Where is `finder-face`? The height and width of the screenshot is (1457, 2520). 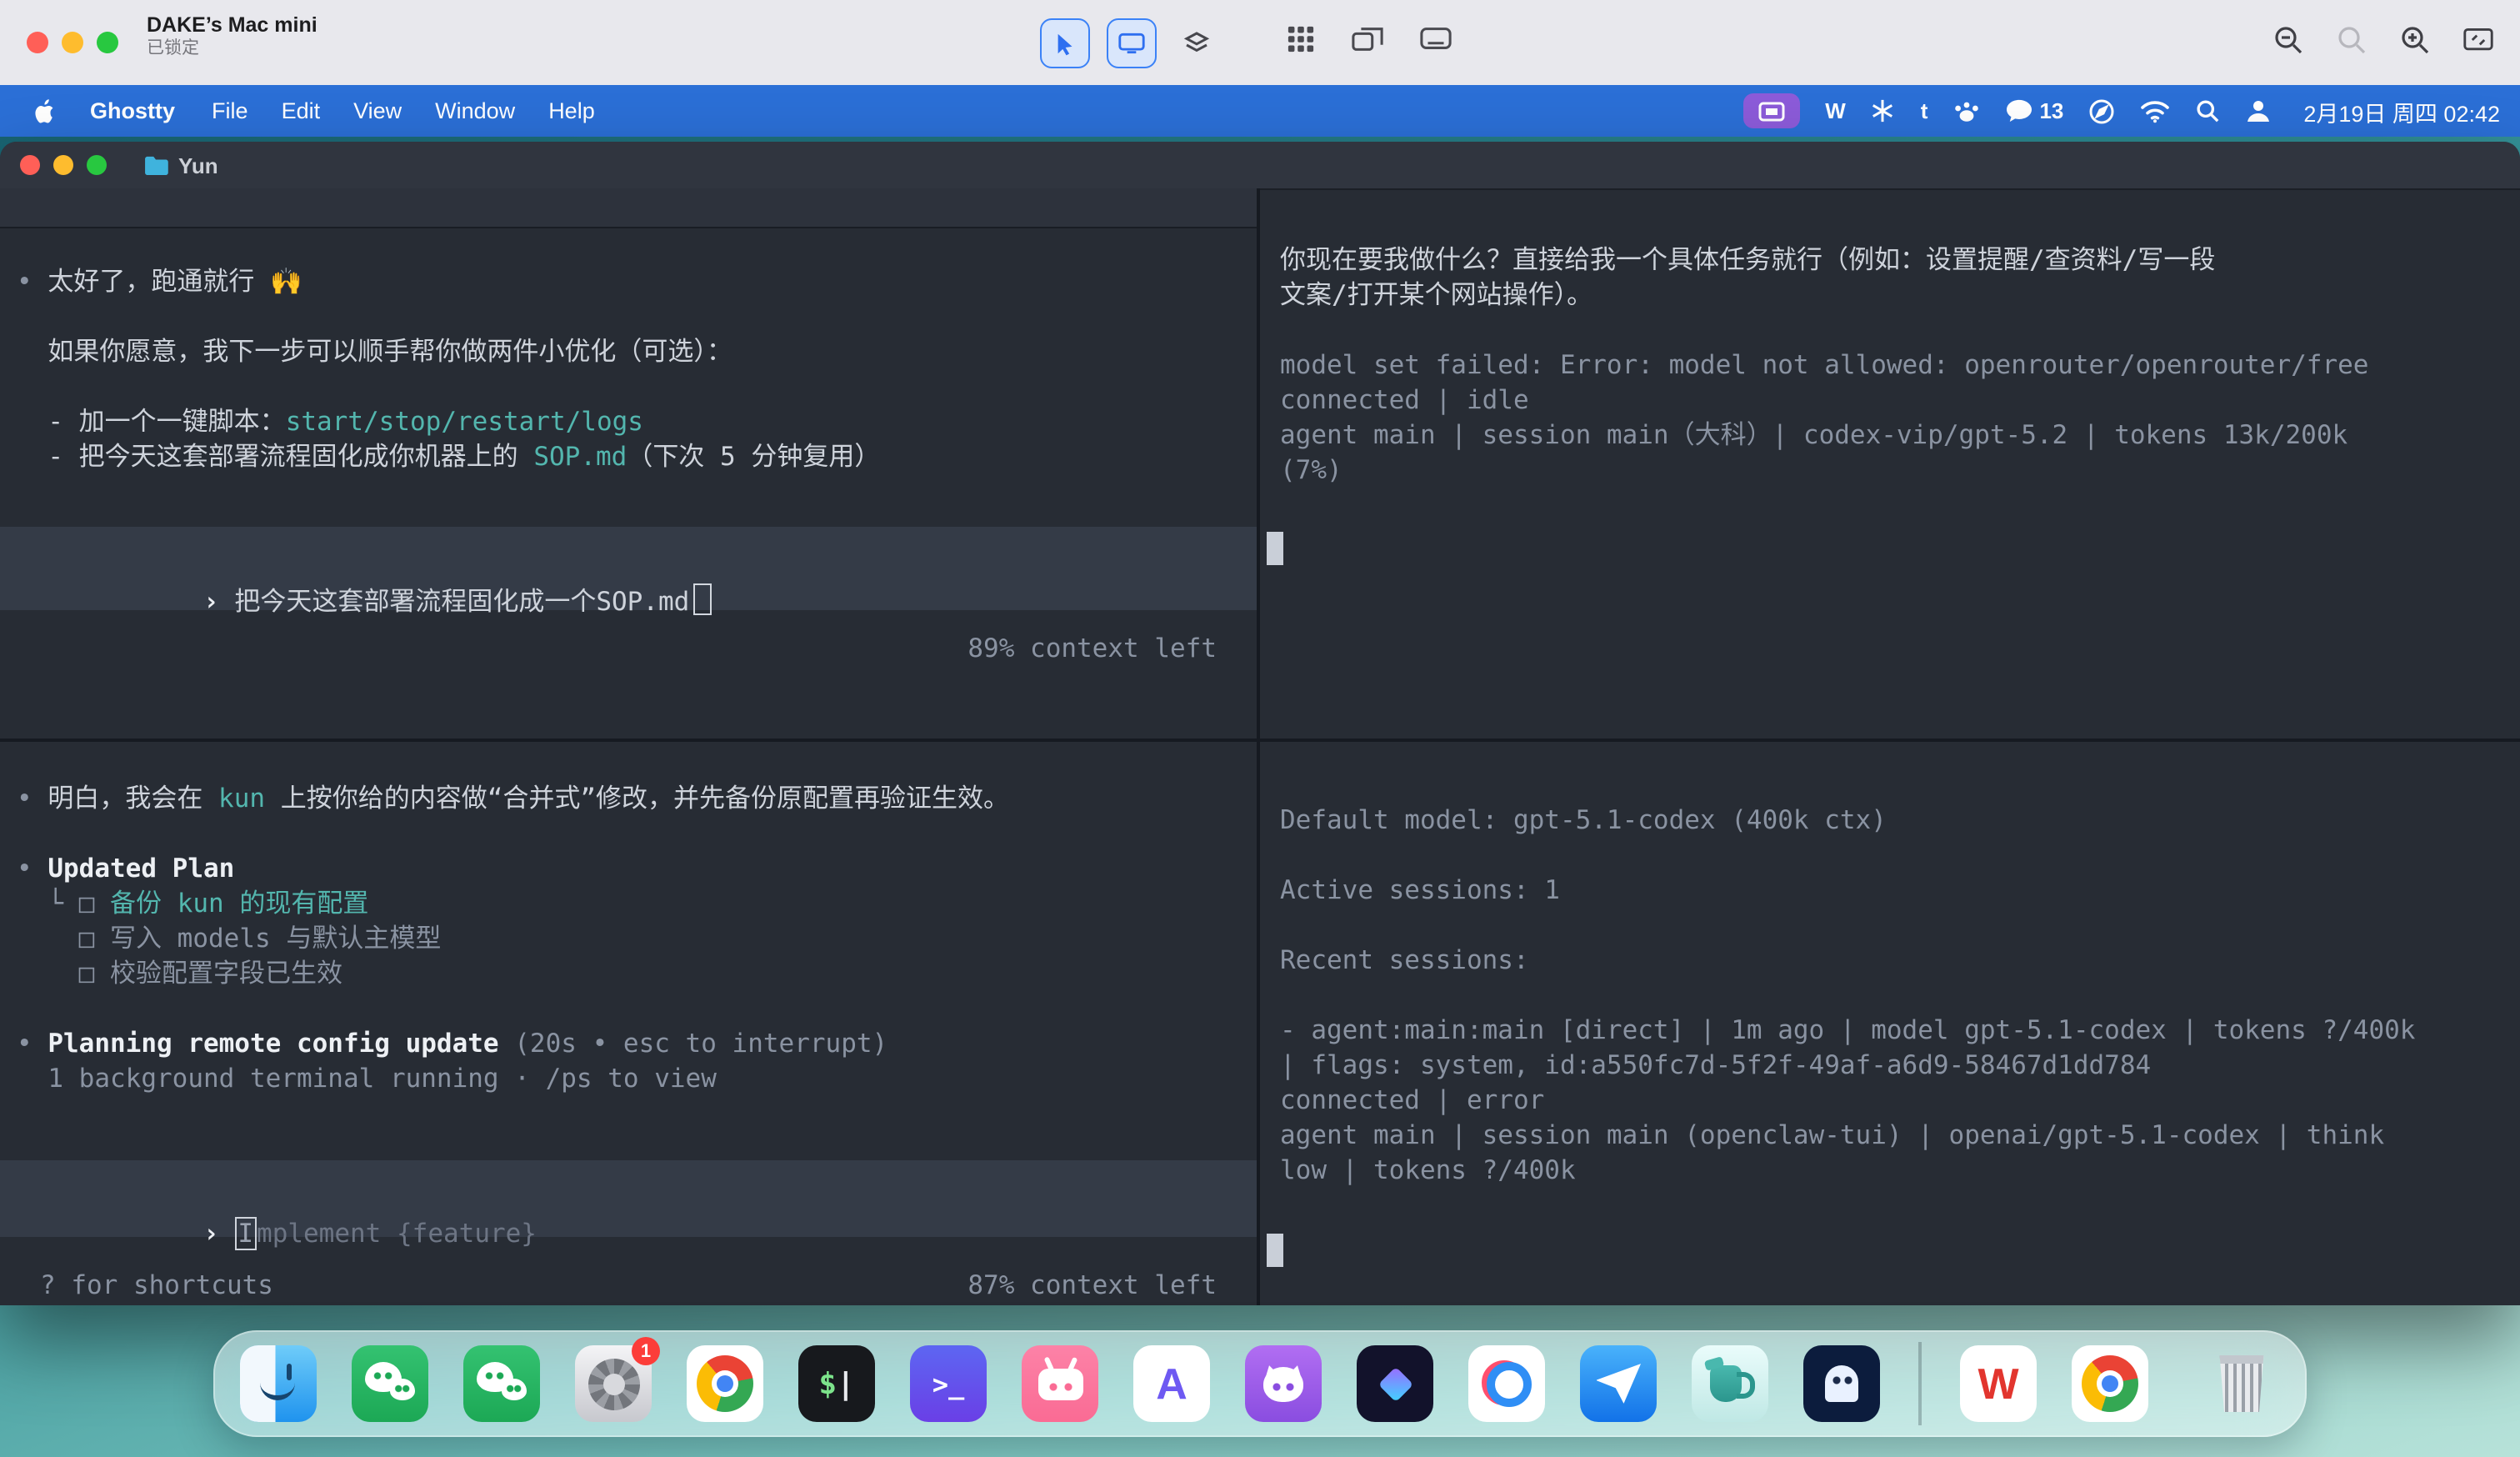 finder-face is located at coordinates (278, 1383).